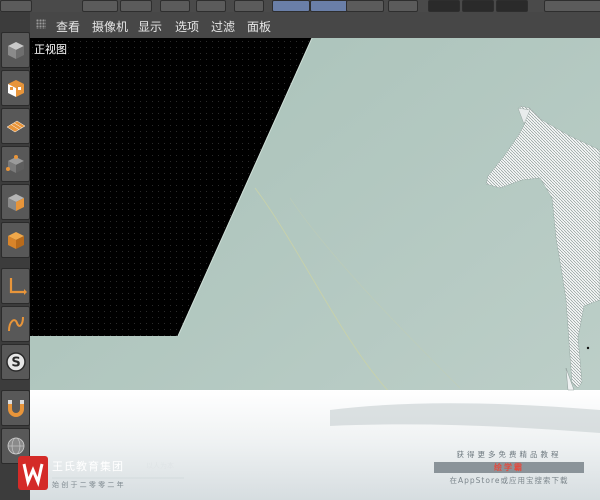  Describe the element at coordinates (588, 348) in the screenshot. I see `vertex-point` at that location.